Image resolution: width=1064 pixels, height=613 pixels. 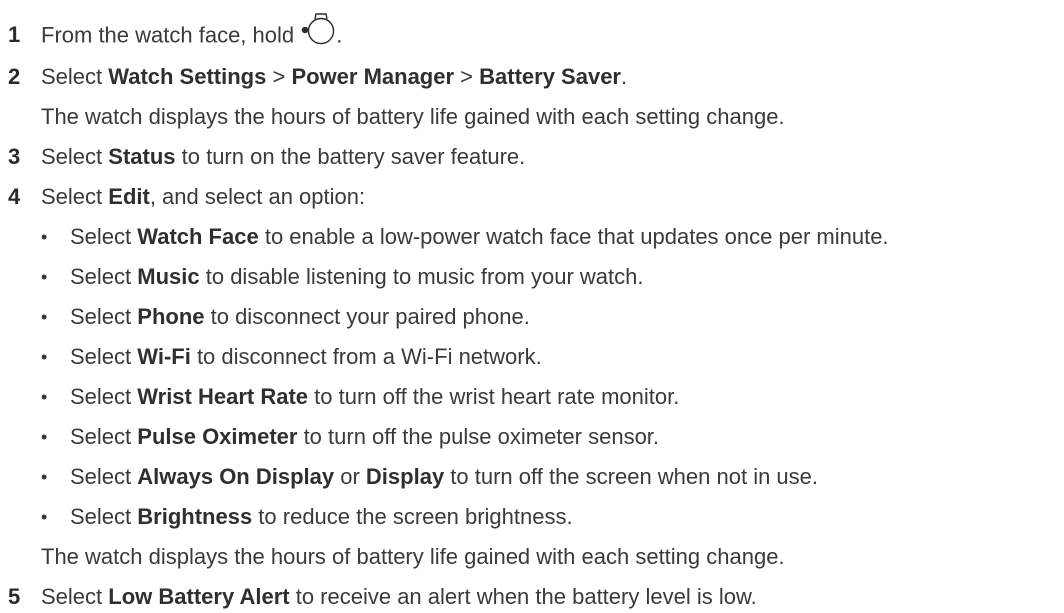 I want to click on option-label: Phone, so click(x=171, y=316).